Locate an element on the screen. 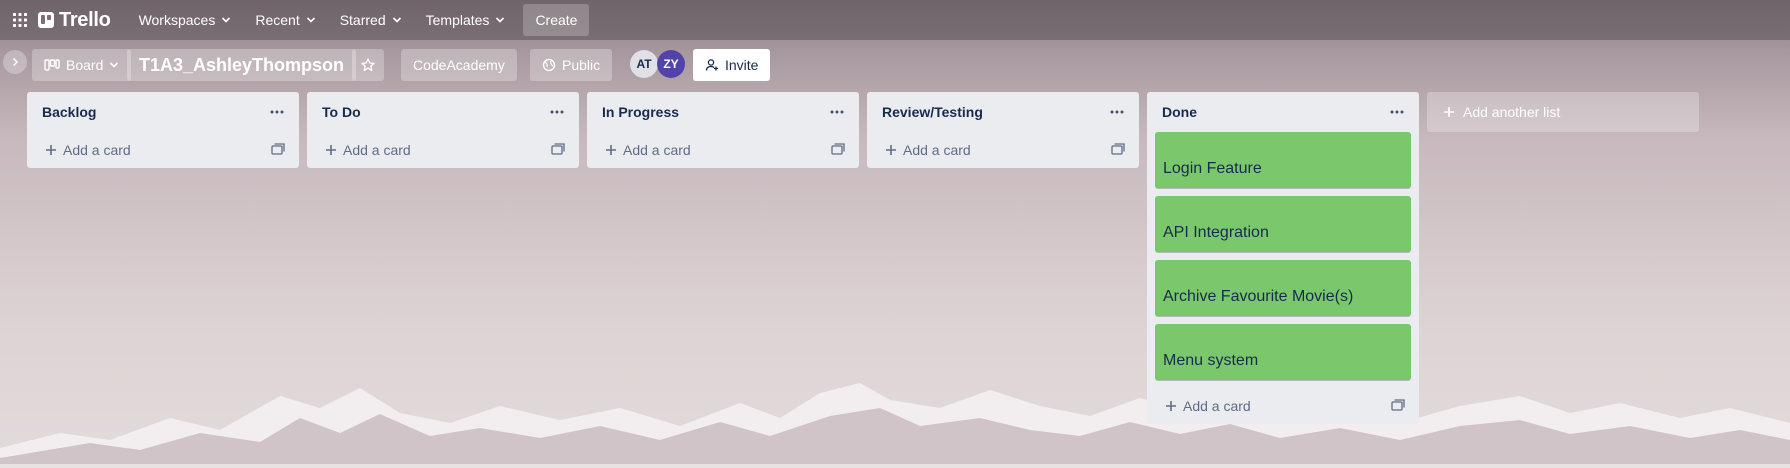 Image resolution: width=1790 pixels, height=468 pixels. list-header: In Progress is located at coordinates (723, 112).